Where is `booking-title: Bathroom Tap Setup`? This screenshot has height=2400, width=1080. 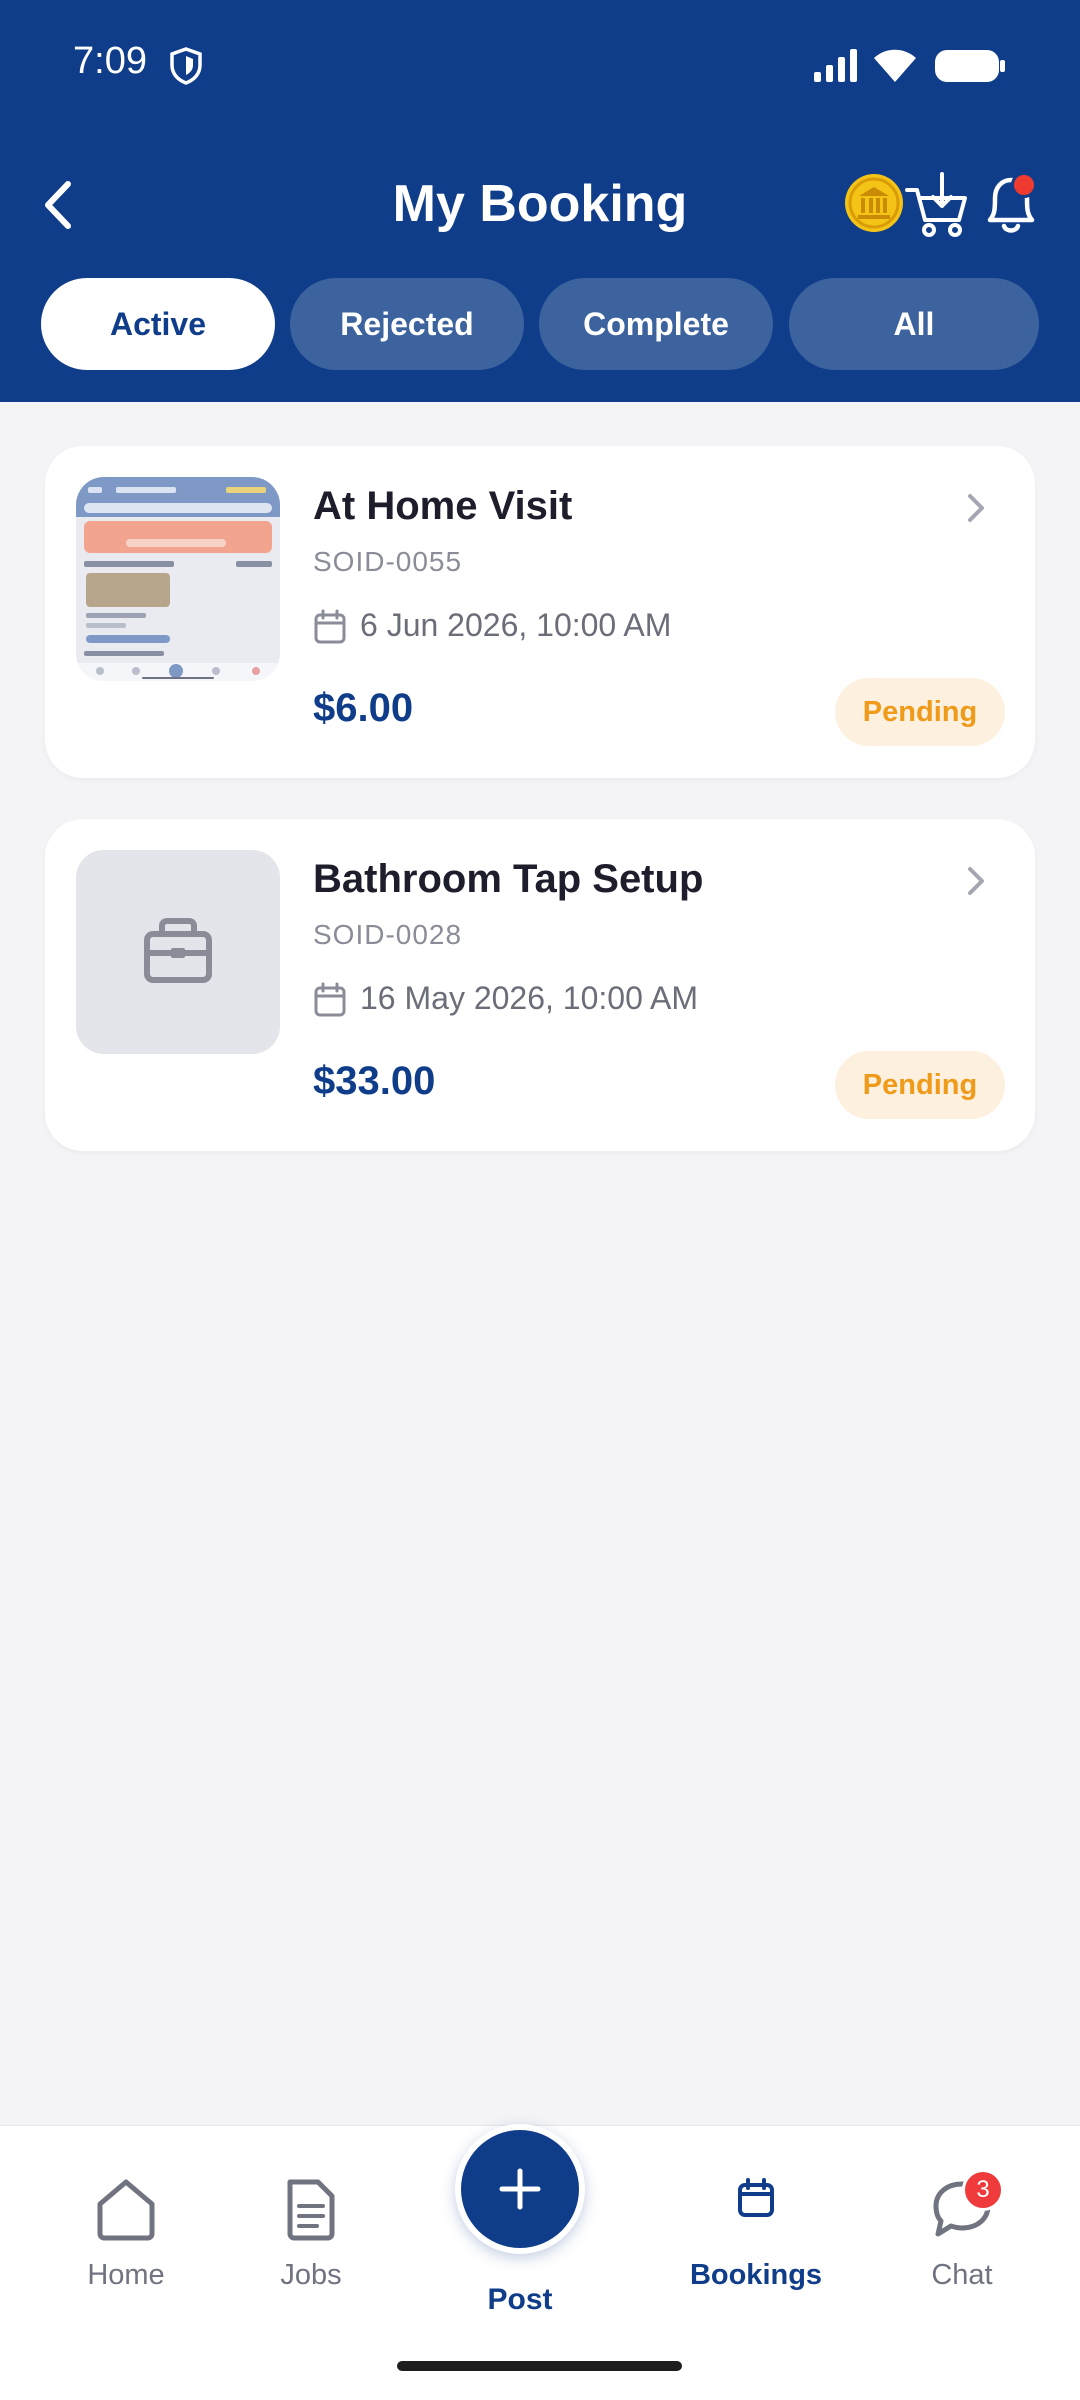 booking-title: Bathroom Tap Setup is located at coordinates (508, 879).